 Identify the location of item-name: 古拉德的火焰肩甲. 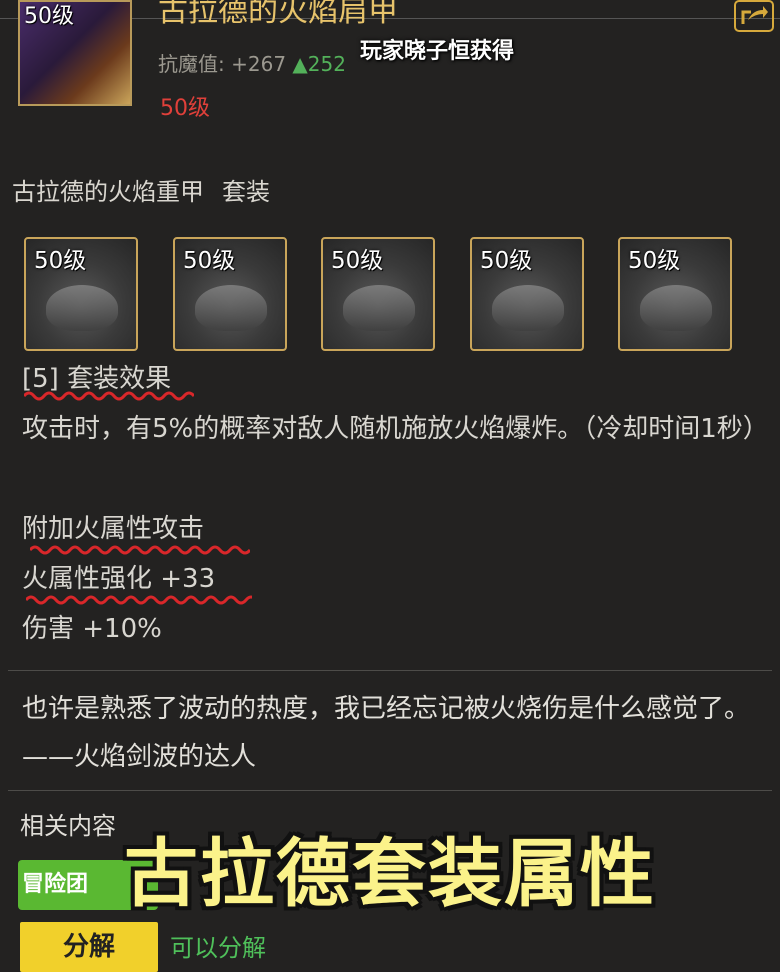
(278, 14).